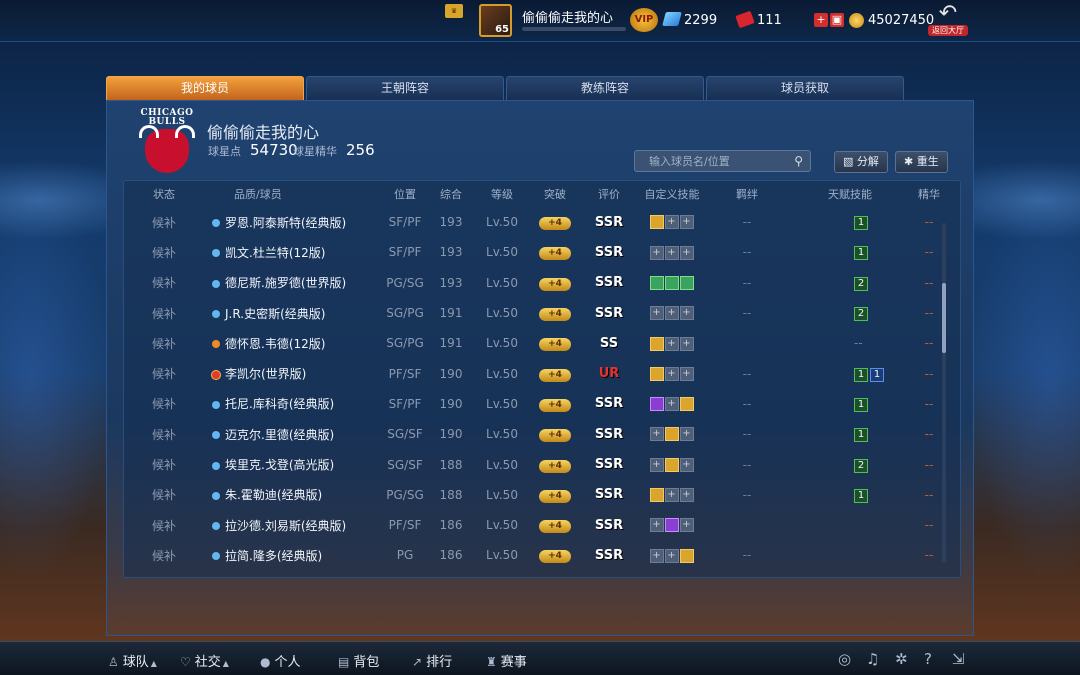 This screenshot has height=675, width=1080. What do you see at coordinates (872, 659) in the screenshot?
I see `music-icon: ♫` at bounding box center [872, 659].